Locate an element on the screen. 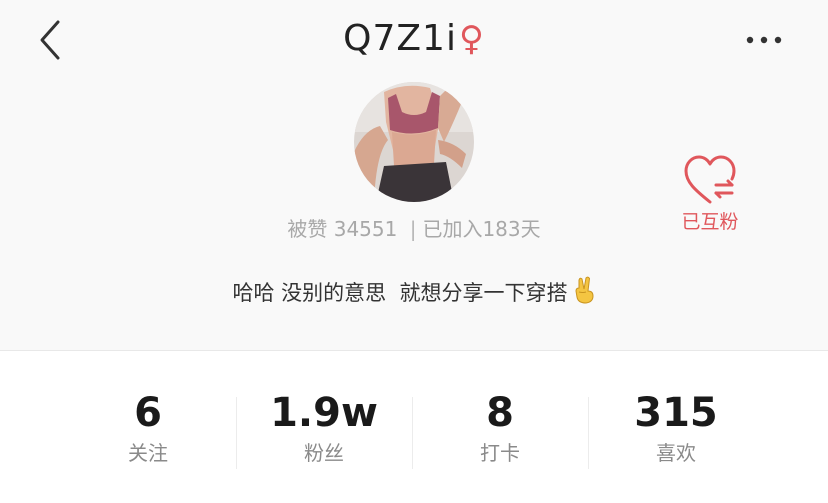 The image size is (828, 503). stat-checkins: 8 打卡 is located at coordinates (500, 427).